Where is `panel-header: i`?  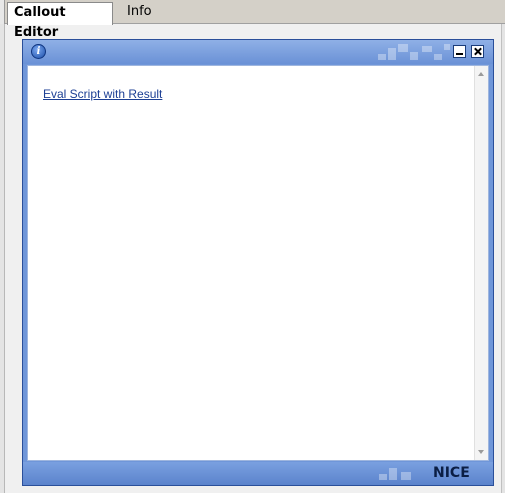
panel-header: i is located at coordinates (258, 52).